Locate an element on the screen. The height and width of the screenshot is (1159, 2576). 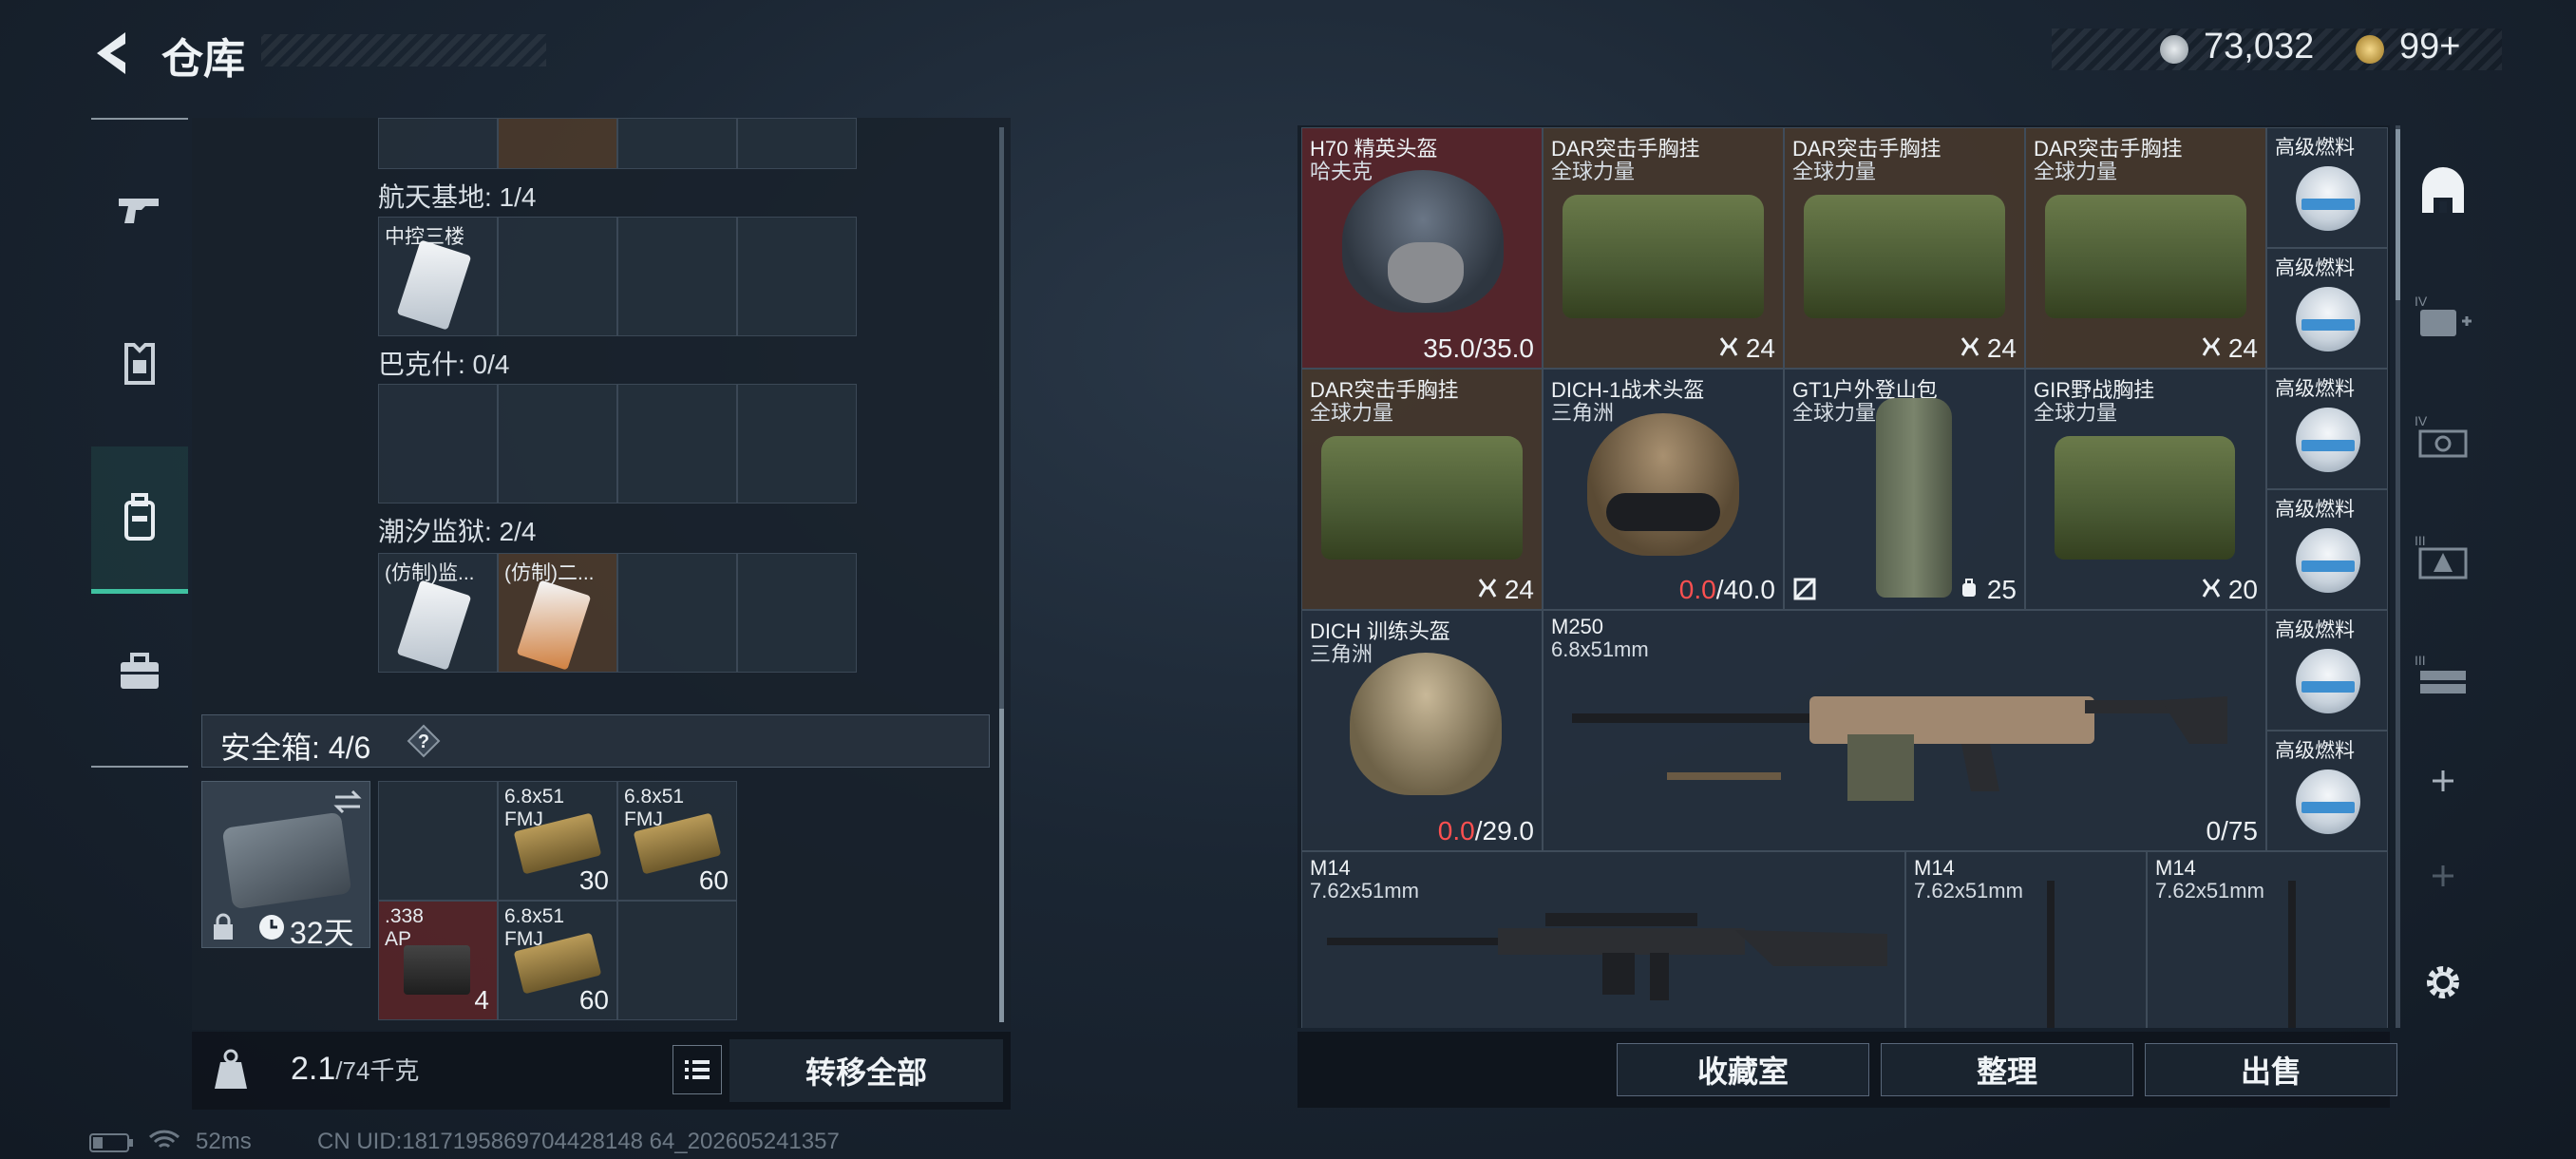
inventory-item: GT1户外登山包 全球力量 25 is located at coordinates (1904, 489).